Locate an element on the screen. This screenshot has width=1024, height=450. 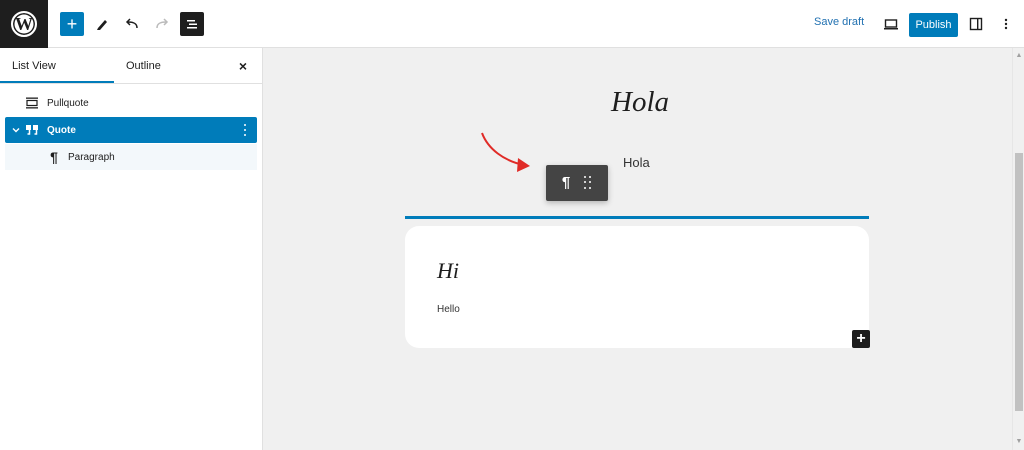
redo-button is located at coordinates (162, 24).